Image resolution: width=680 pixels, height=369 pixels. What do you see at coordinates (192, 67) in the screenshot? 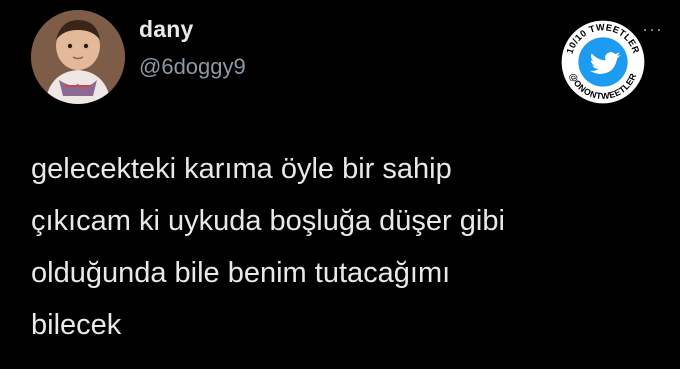
I see `user-handle: @6doggy9` at bounding box center [192, 67].